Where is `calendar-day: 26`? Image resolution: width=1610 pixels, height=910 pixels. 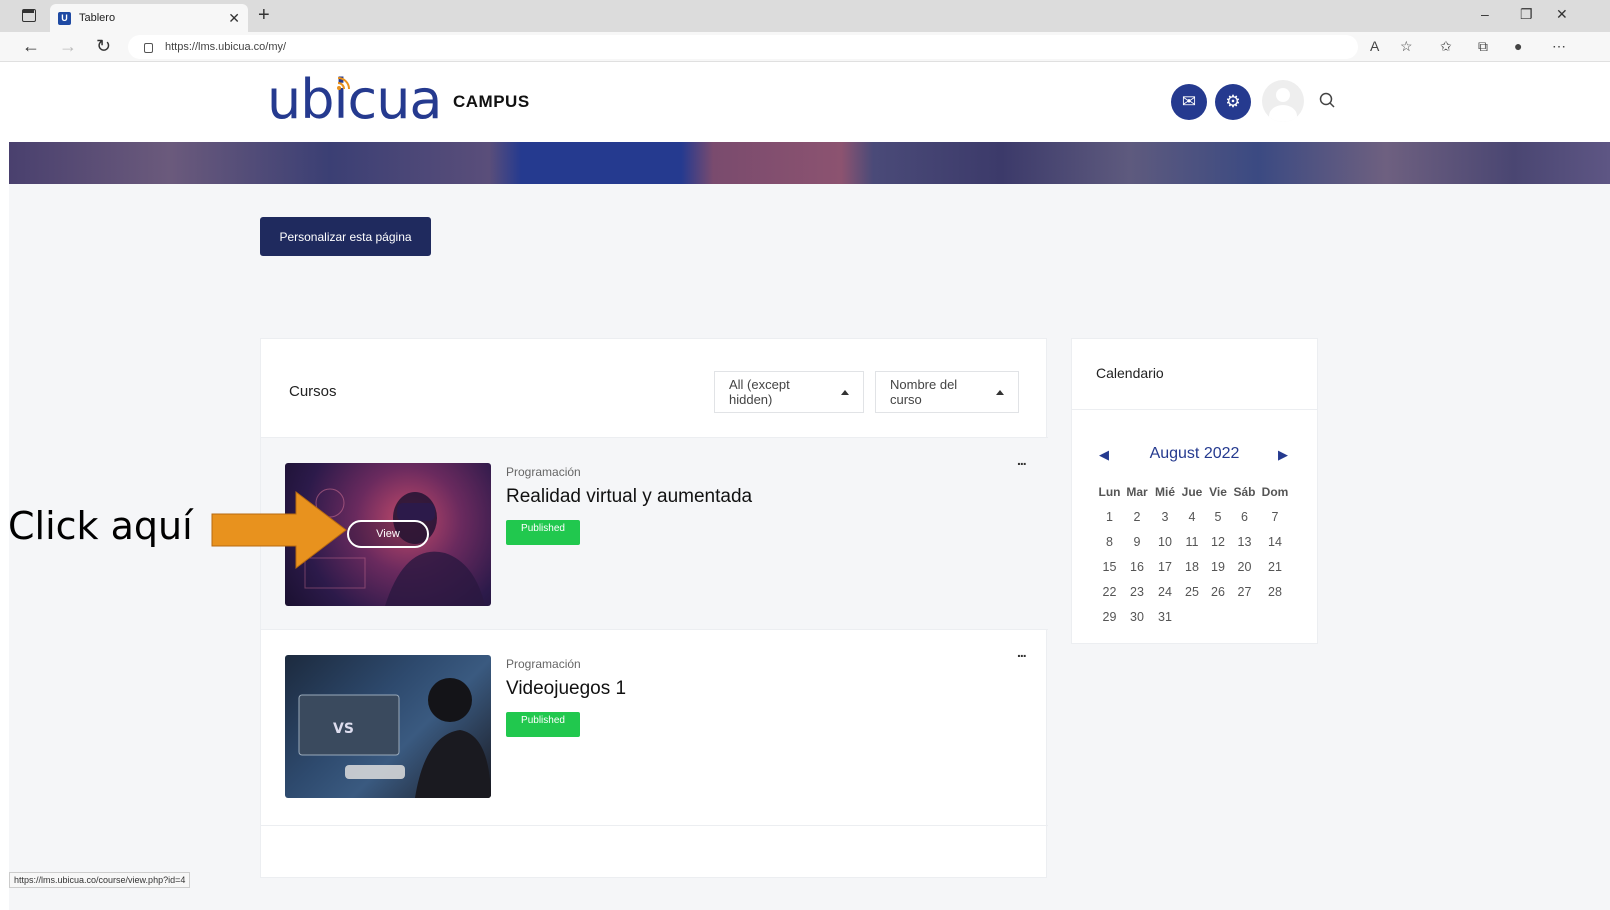 calendar-day: 26 is located at coordinates (1218, 592).